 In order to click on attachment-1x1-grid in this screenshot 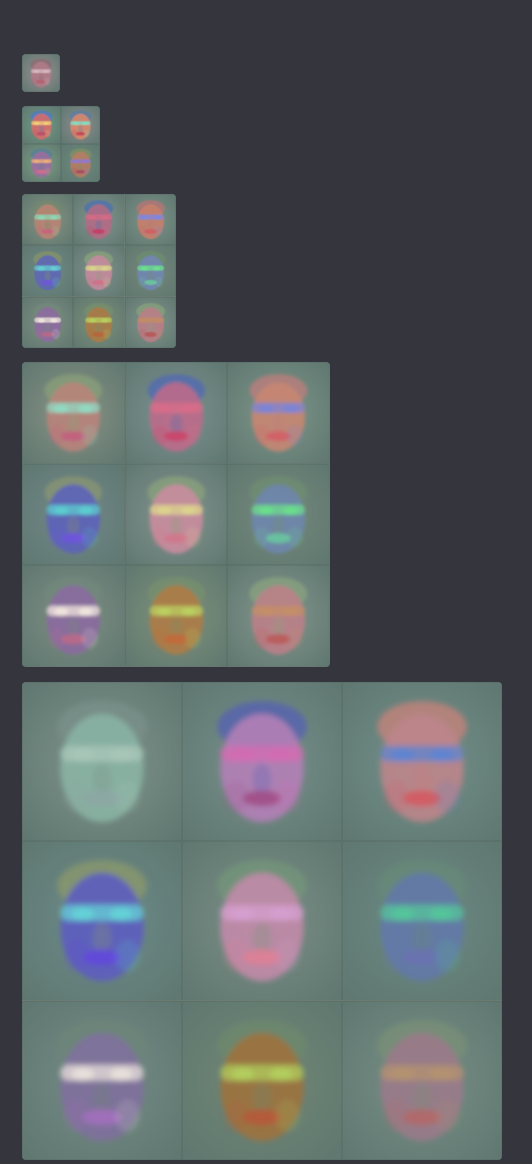, I will do `click(41, 73)`.